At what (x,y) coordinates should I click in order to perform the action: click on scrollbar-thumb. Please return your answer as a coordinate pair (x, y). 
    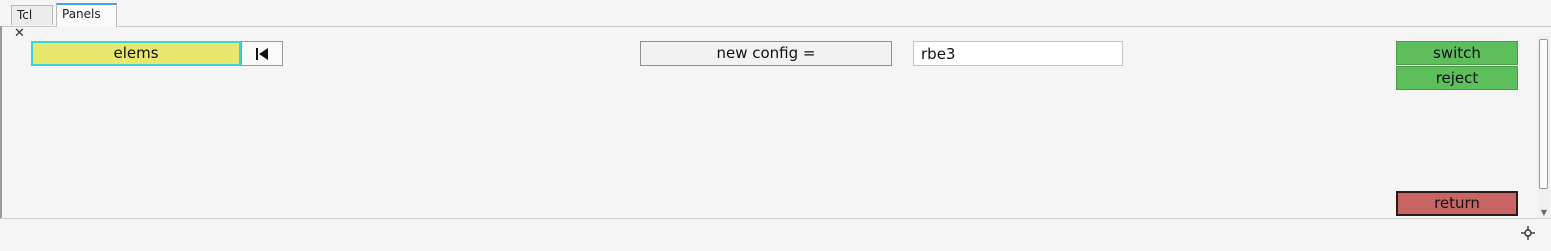
    Looking at the image, I should click on (1543, 114).